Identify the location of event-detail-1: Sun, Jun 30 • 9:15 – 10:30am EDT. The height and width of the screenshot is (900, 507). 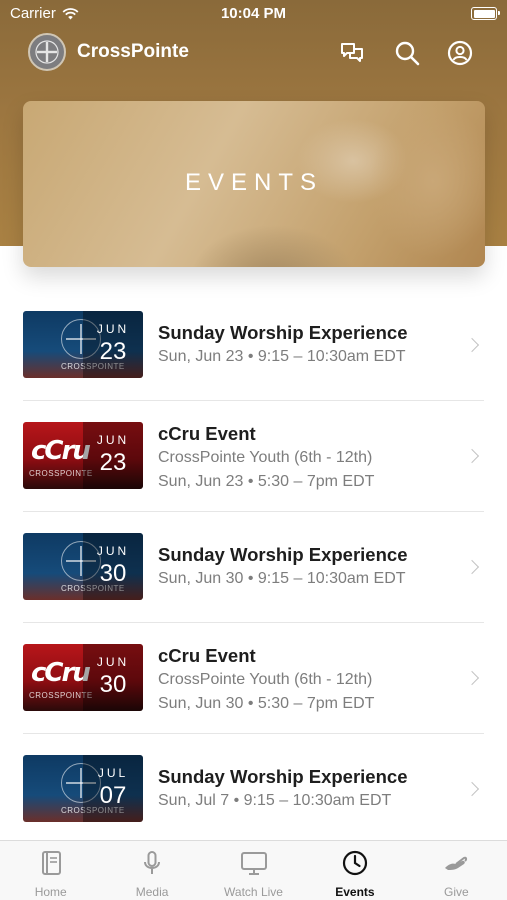
(282, 578).